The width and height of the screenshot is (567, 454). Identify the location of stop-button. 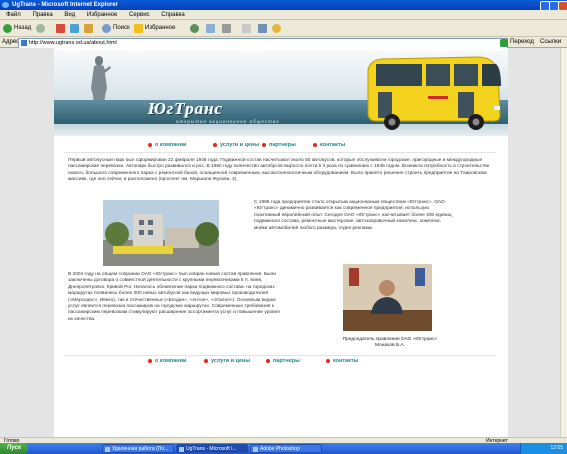
(60, 28).